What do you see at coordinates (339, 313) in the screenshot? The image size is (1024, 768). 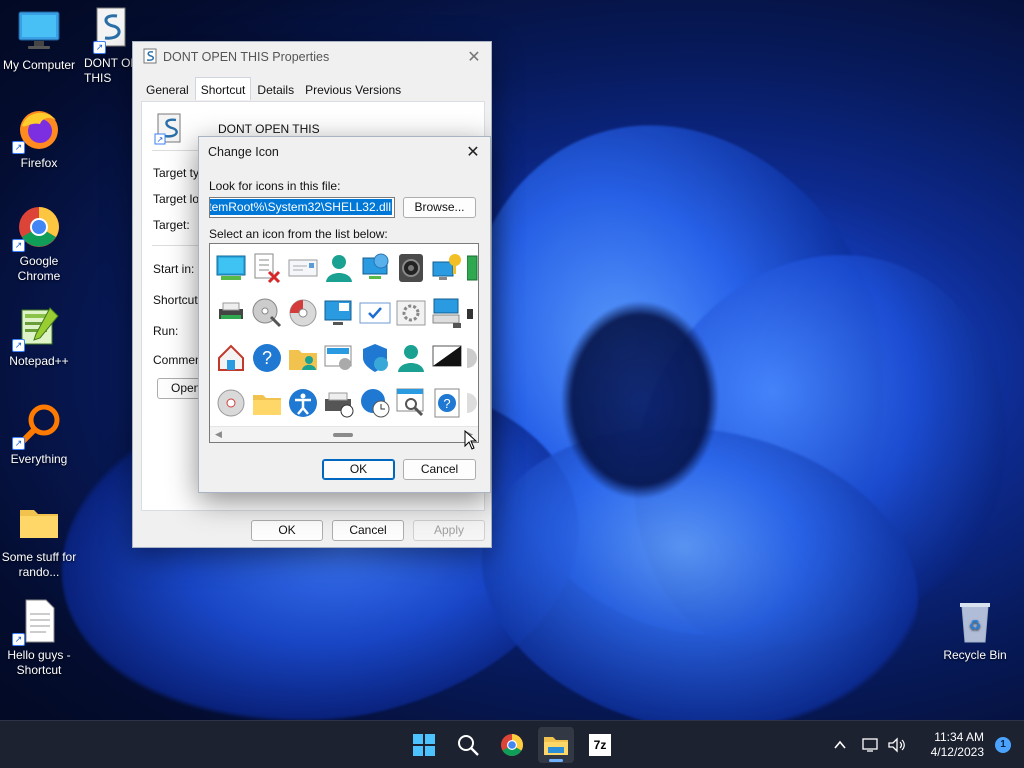 I see `grid-monitor-icon` at bounding box center [339, 313].